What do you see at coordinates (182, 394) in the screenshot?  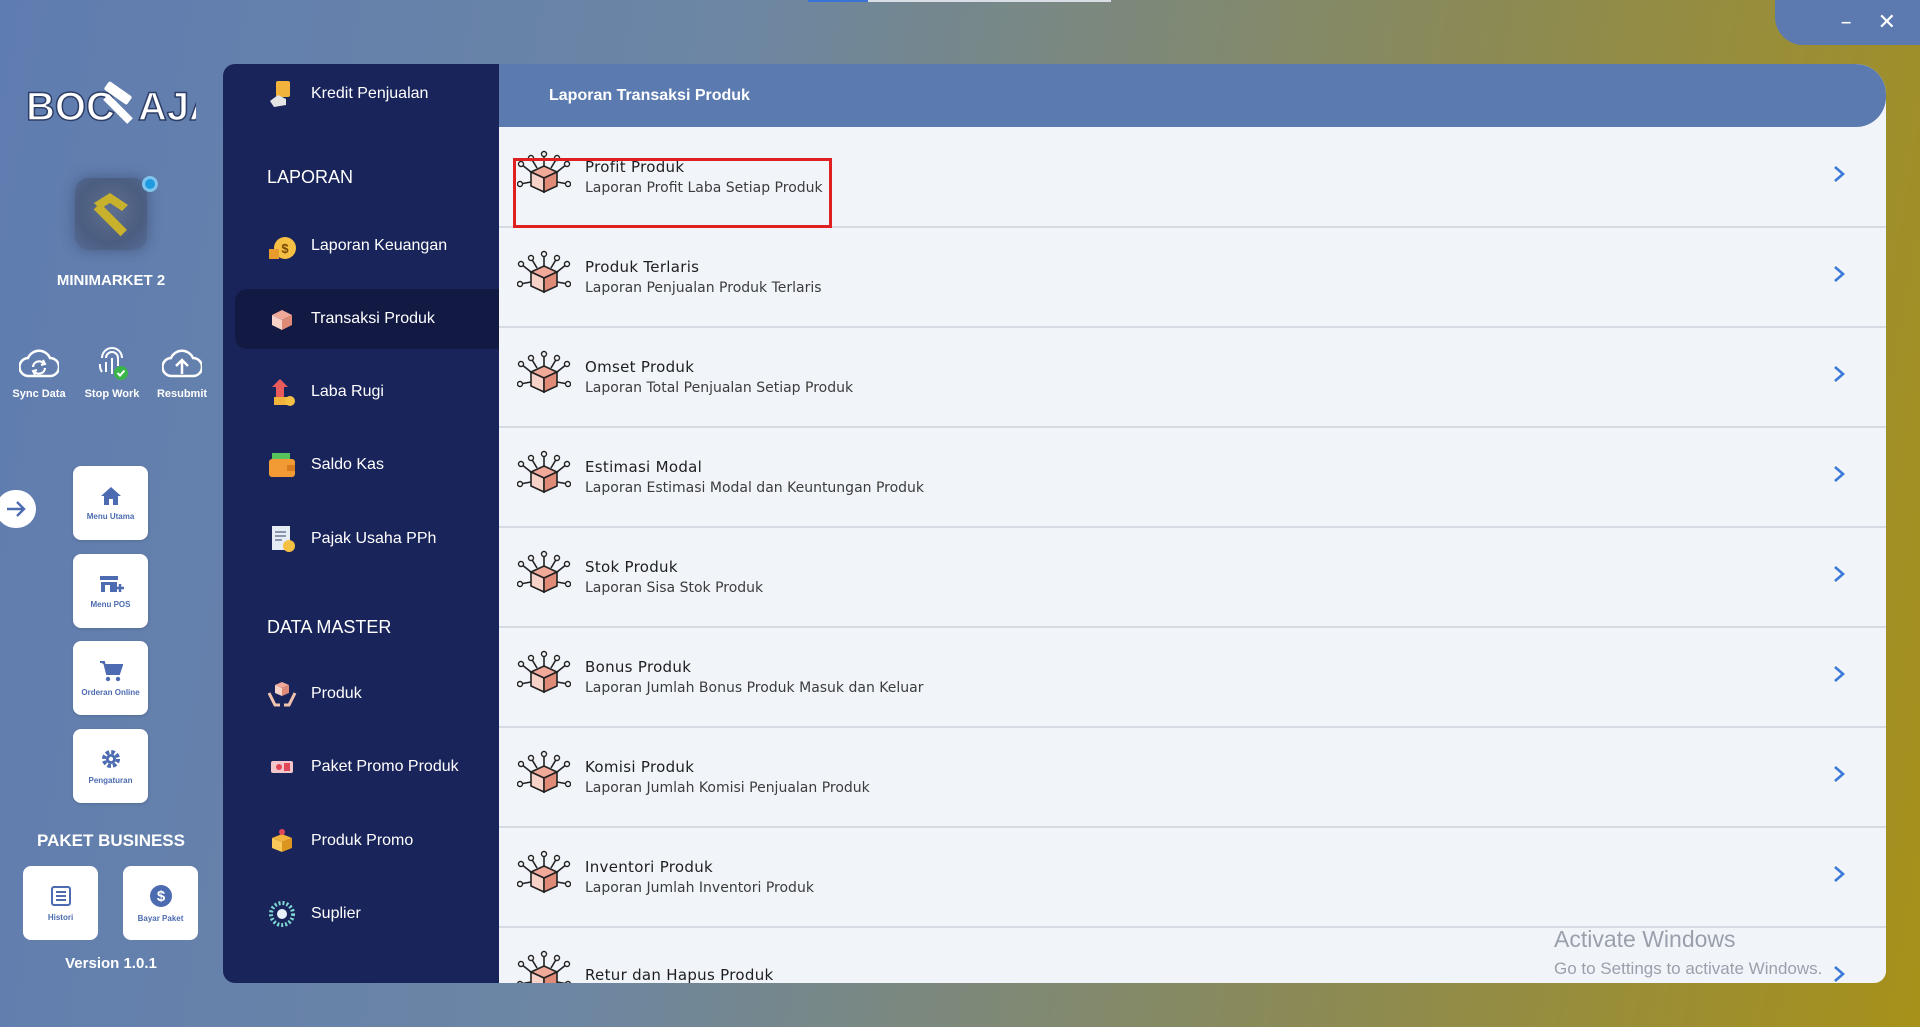 I see `resubmit-label: Resubmit` at bounding box center [182, 394].